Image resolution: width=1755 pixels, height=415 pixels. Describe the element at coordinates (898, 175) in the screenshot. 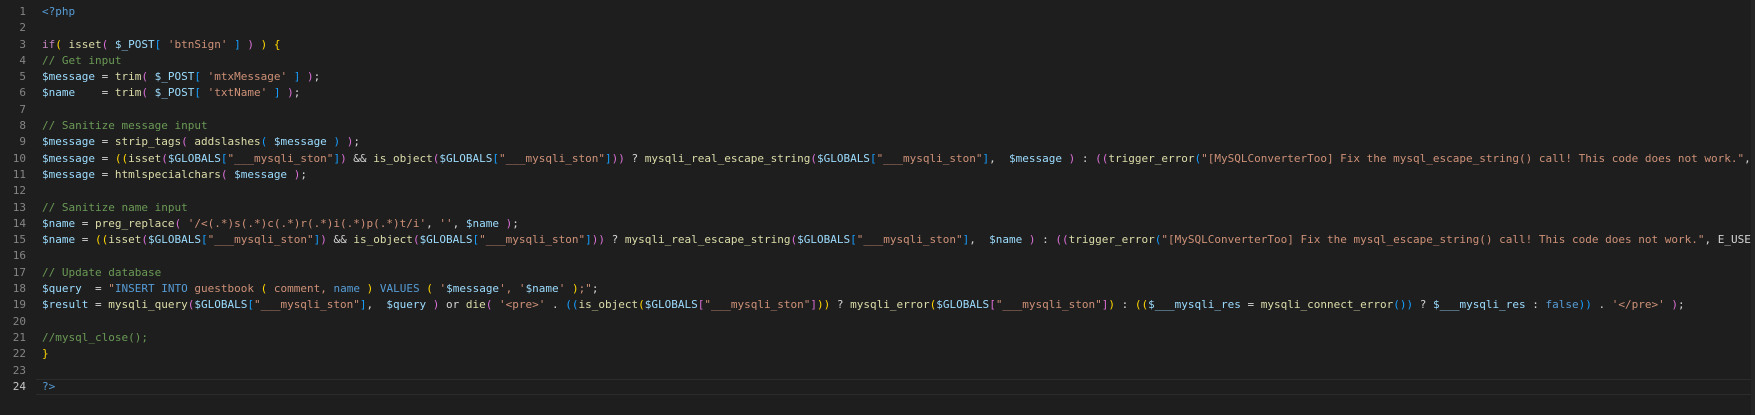

I see `code-line: $message = htmlspecialchars( $message );` at that location.